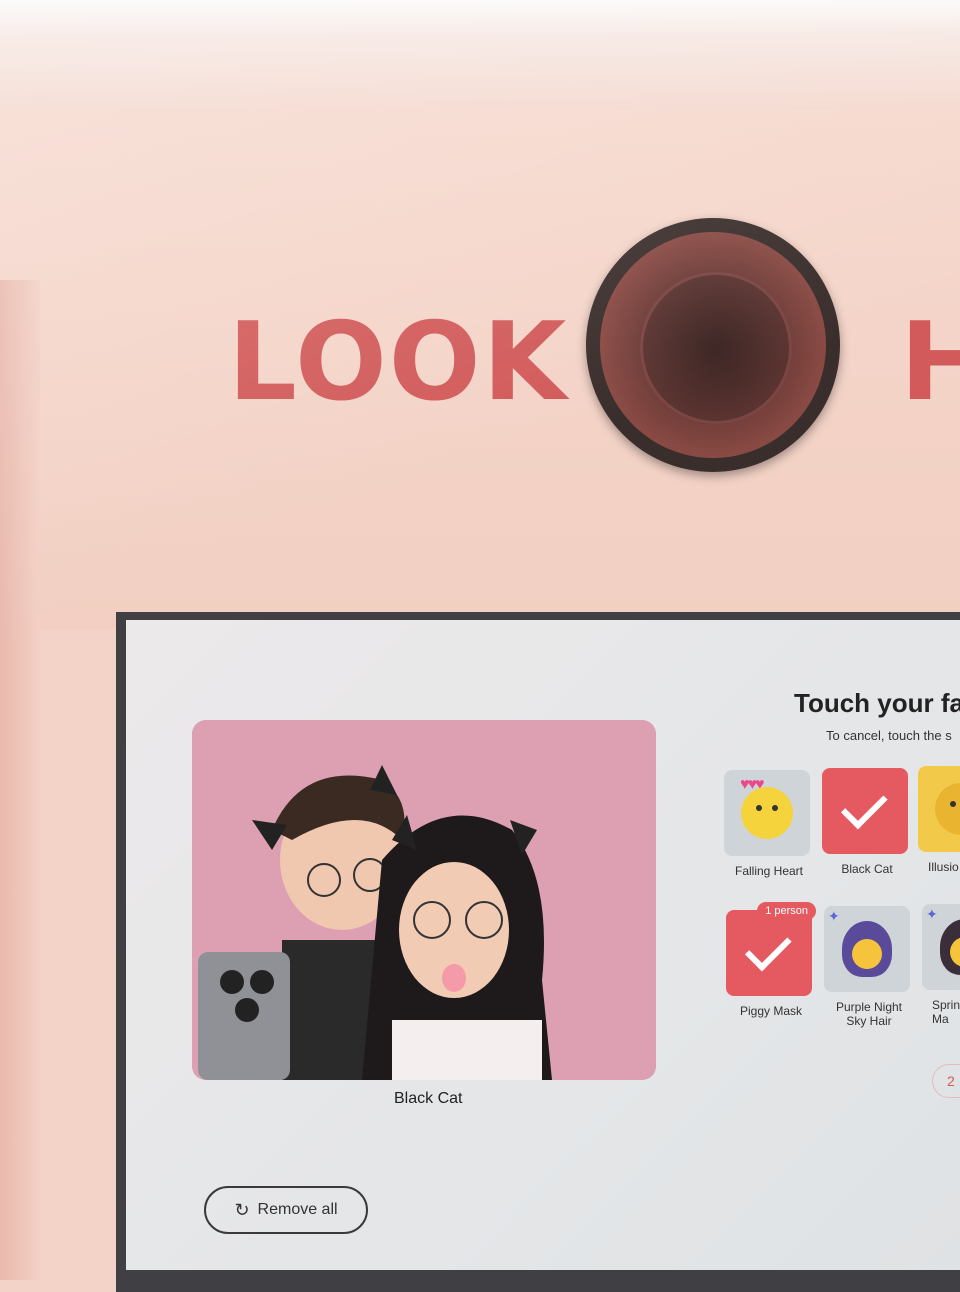  What do you see at coordinates (428, 1098) in the screenshot?
I see `selected-filter-label: Black Cat` at bounding box center [428, 1098].